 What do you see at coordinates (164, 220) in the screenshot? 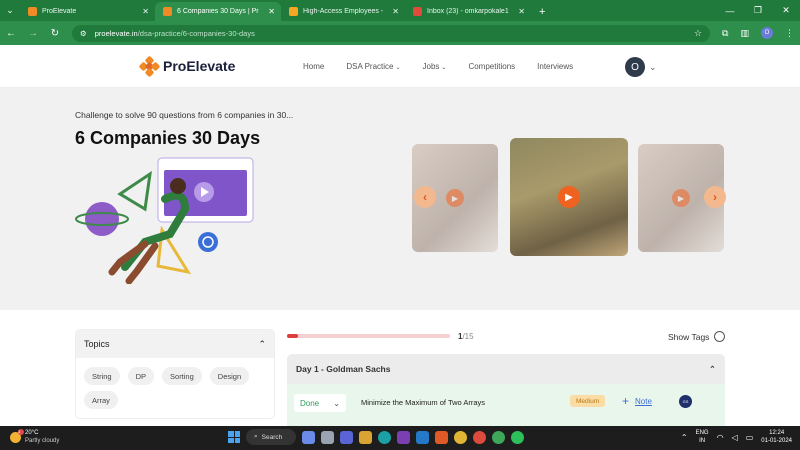
I see `hero-illustration` at bounding box center [164, 220].